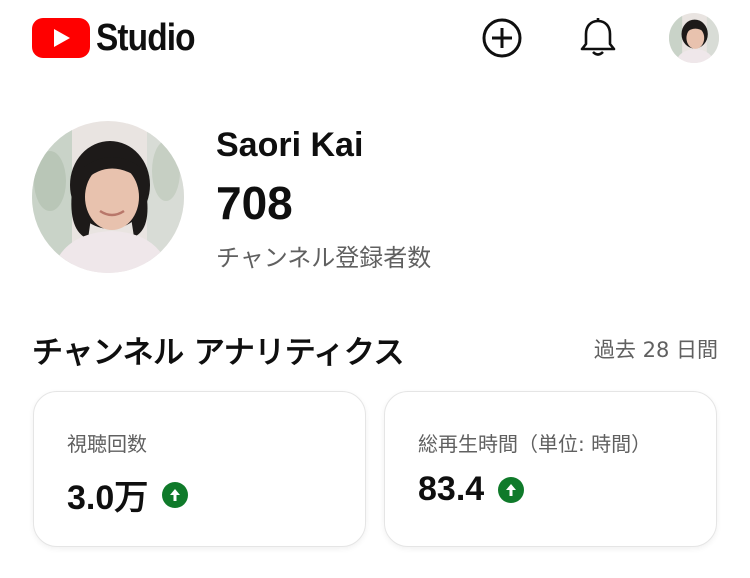 The width and height of the screenshot is (750, 578). I want to click on bell-icon, so click(598, 37).